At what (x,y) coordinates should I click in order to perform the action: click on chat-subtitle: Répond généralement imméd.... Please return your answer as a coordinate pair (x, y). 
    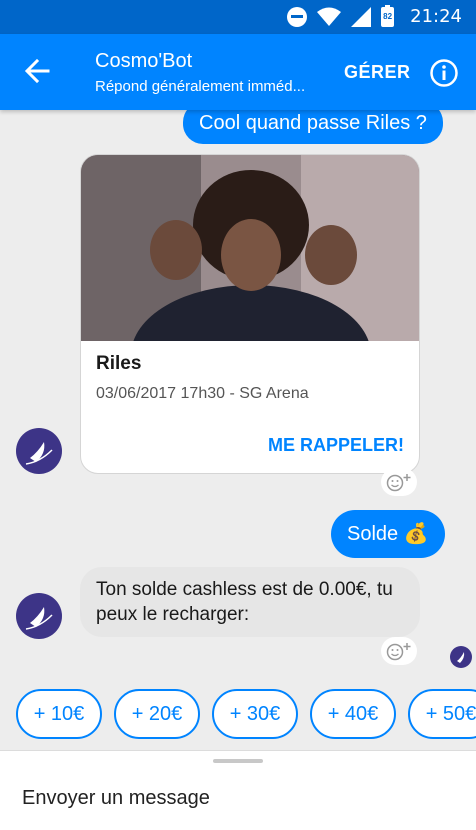
    Looking at the image, I should click on (200, 86).